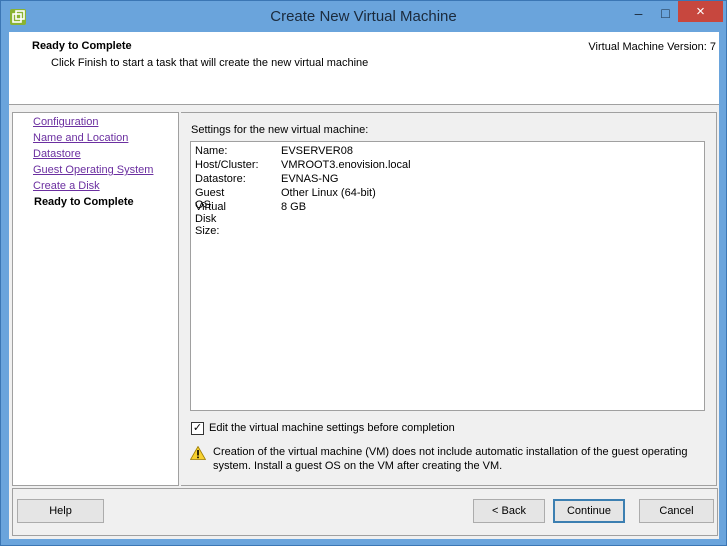 The height and width of the screenshot is (546, 727). I want to click on summary-key: Name:, so click(211, 151).